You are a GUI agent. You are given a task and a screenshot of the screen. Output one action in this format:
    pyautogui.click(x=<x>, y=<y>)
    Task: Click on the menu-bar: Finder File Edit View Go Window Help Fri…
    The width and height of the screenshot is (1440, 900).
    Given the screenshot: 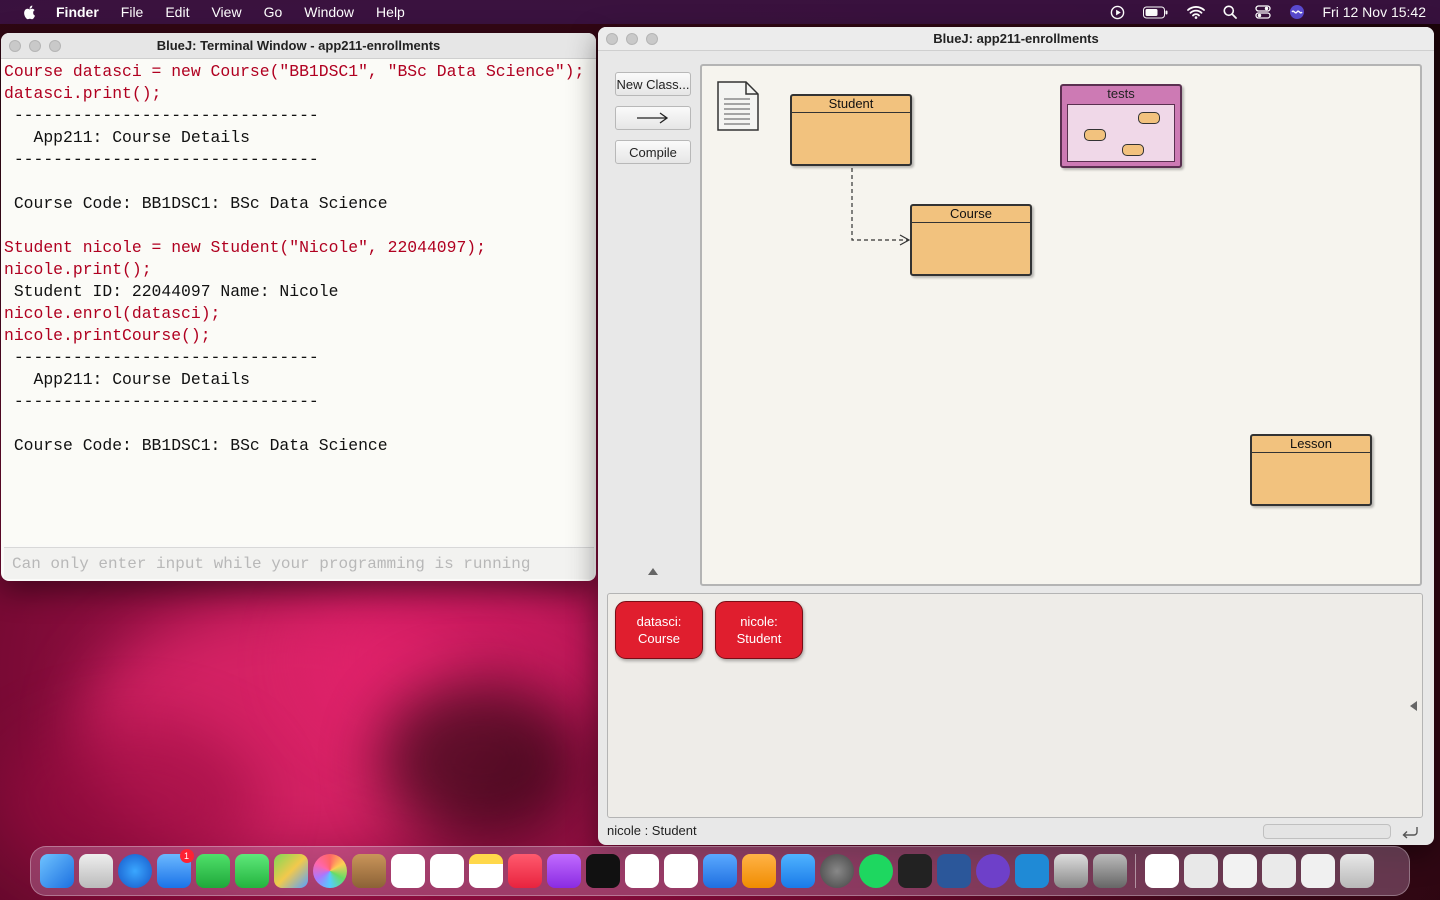 What is the action you would take?
    pyautogui.click(x=720, y=12)
    